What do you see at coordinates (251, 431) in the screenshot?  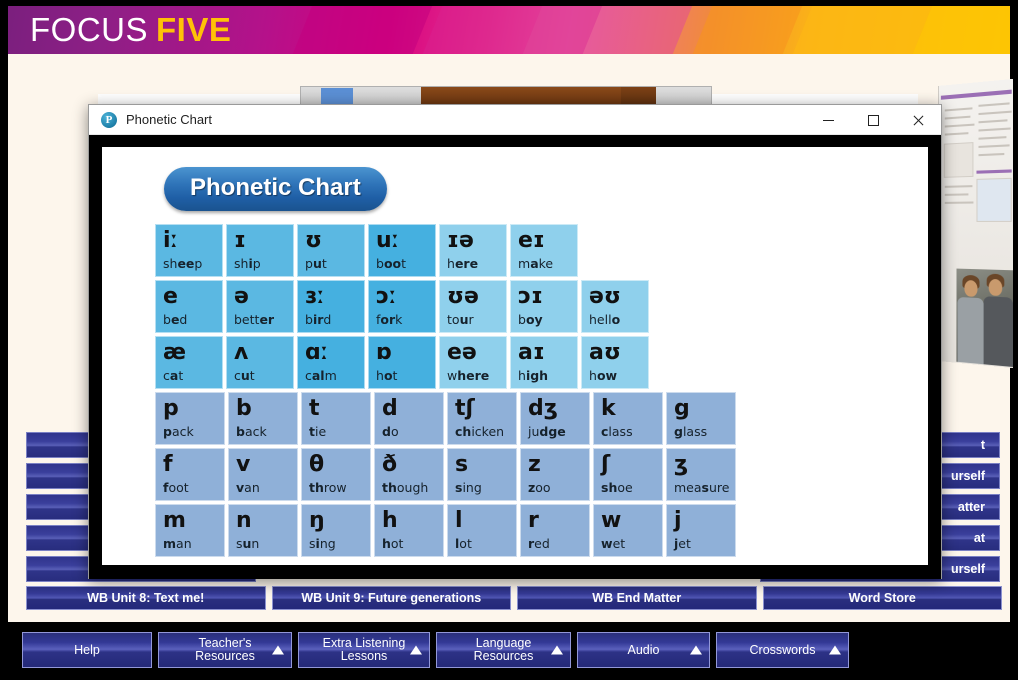 I see `phoneme-example-word: back` at bounding box center [251, 431].